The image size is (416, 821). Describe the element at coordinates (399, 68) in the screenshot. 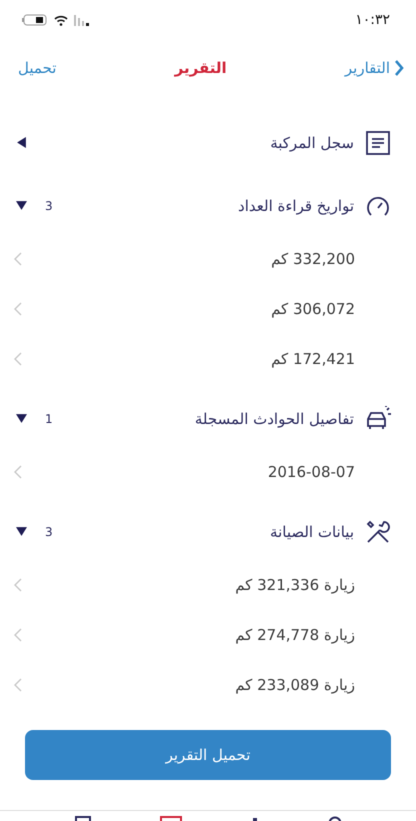

I see `back-chevron-icon` at that location.